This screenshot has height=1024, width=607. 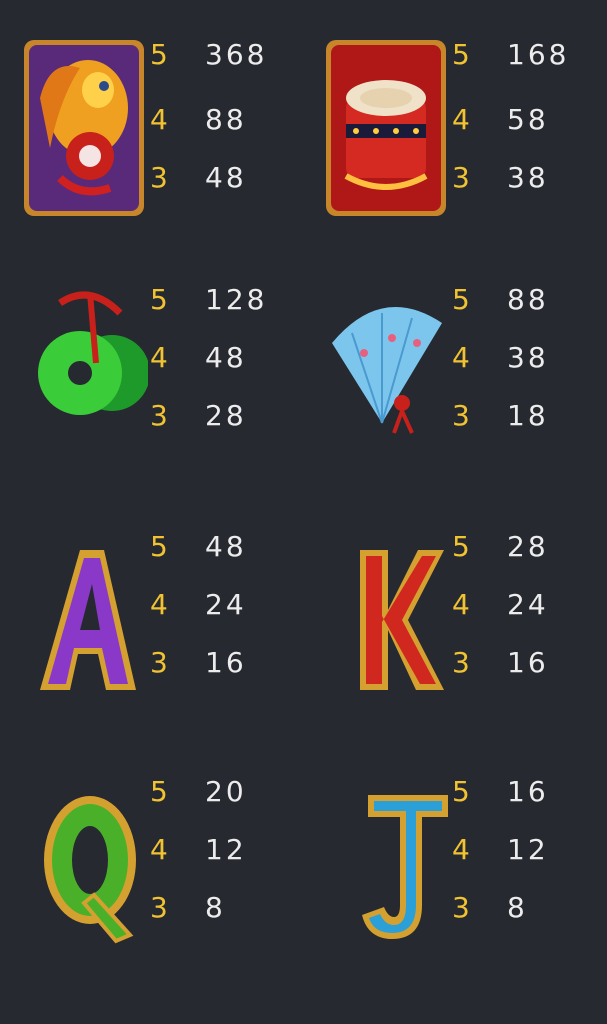 I want to click on paytable-entry-koi: 5 368 4 88 3 48, so click(x=145, y=138).